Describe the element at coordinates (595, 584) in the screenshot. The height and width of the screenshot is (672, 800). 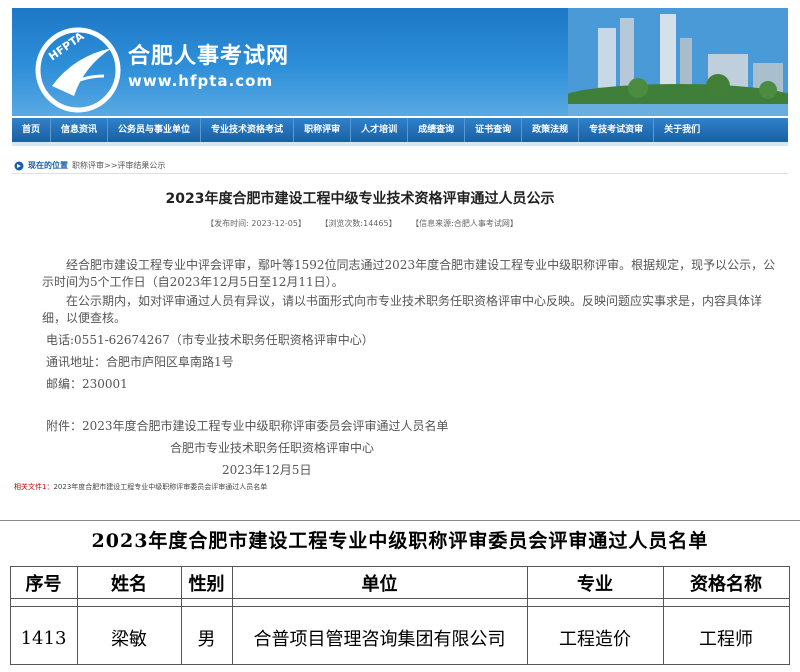
I see `table-header: 专业` at that location.